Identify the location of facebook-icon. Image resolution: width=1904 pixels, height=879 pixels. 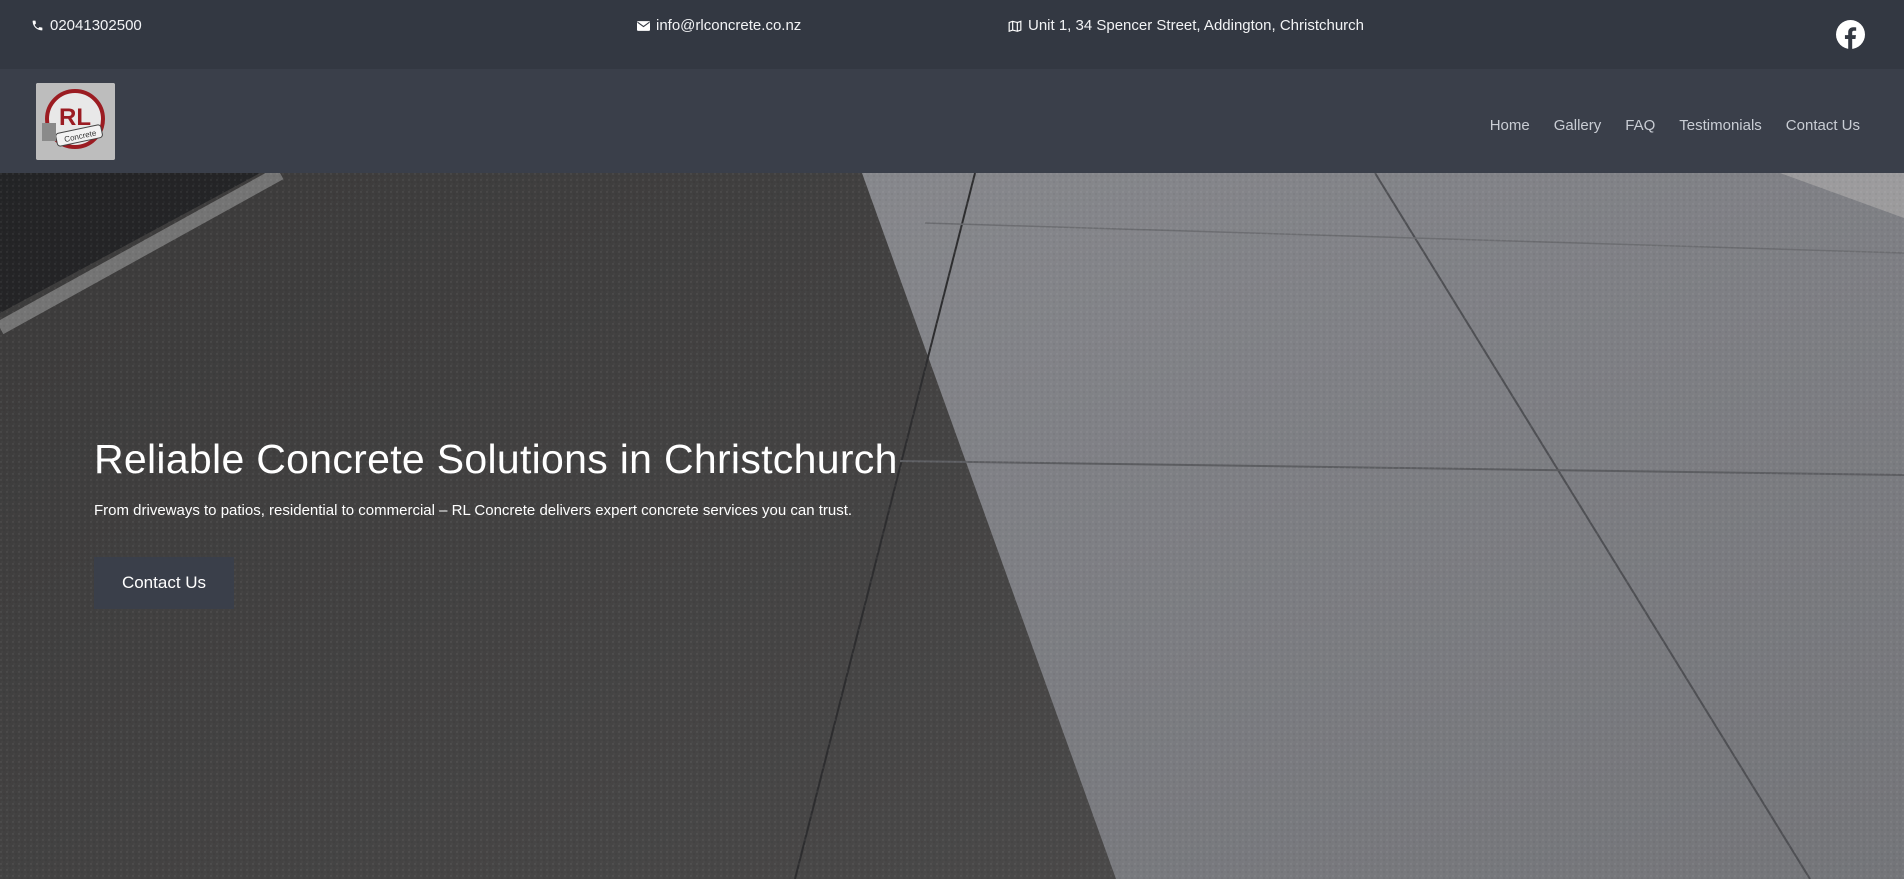
(1850, 34).